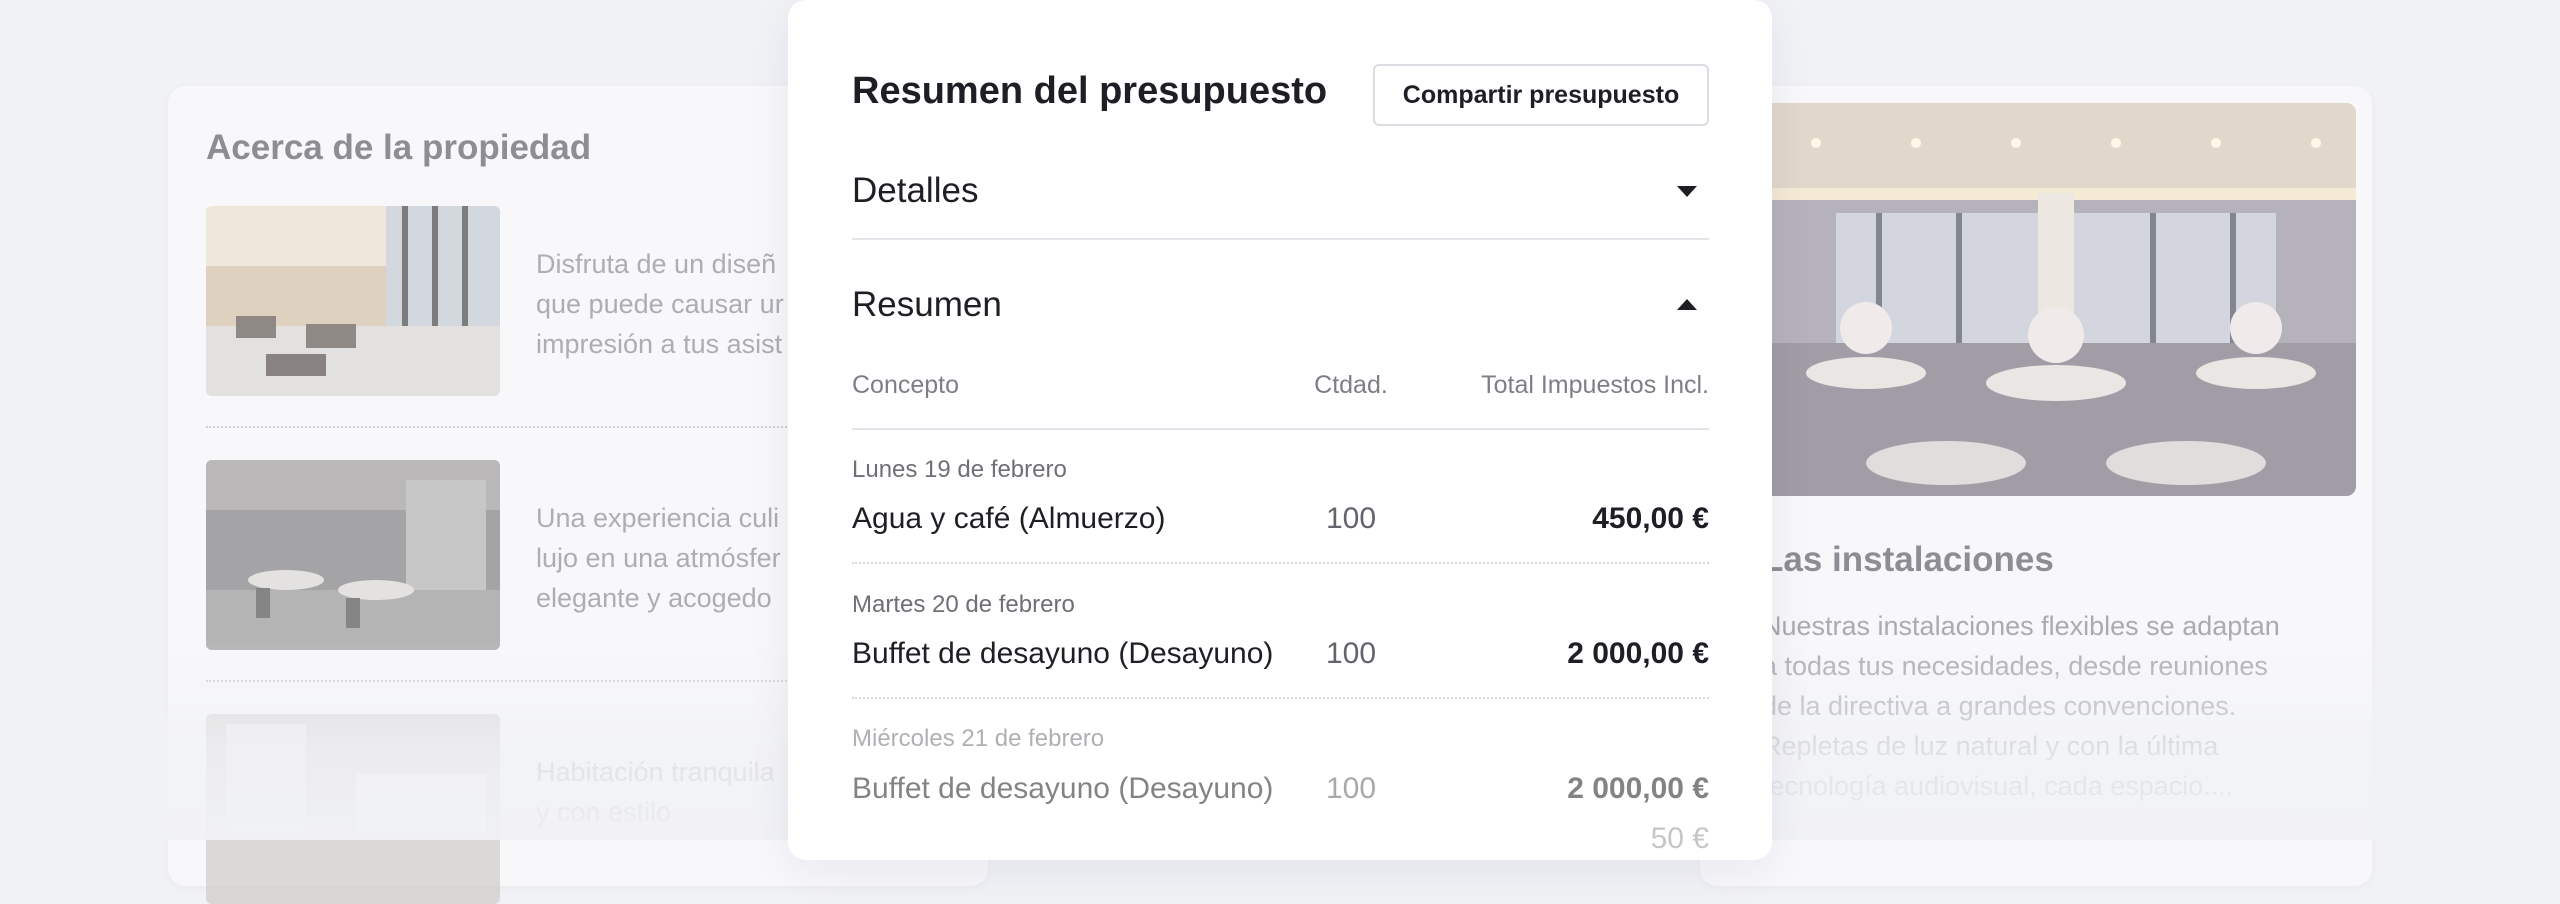  I want to click on column-header-concept: Concepto, so click(906, 385).